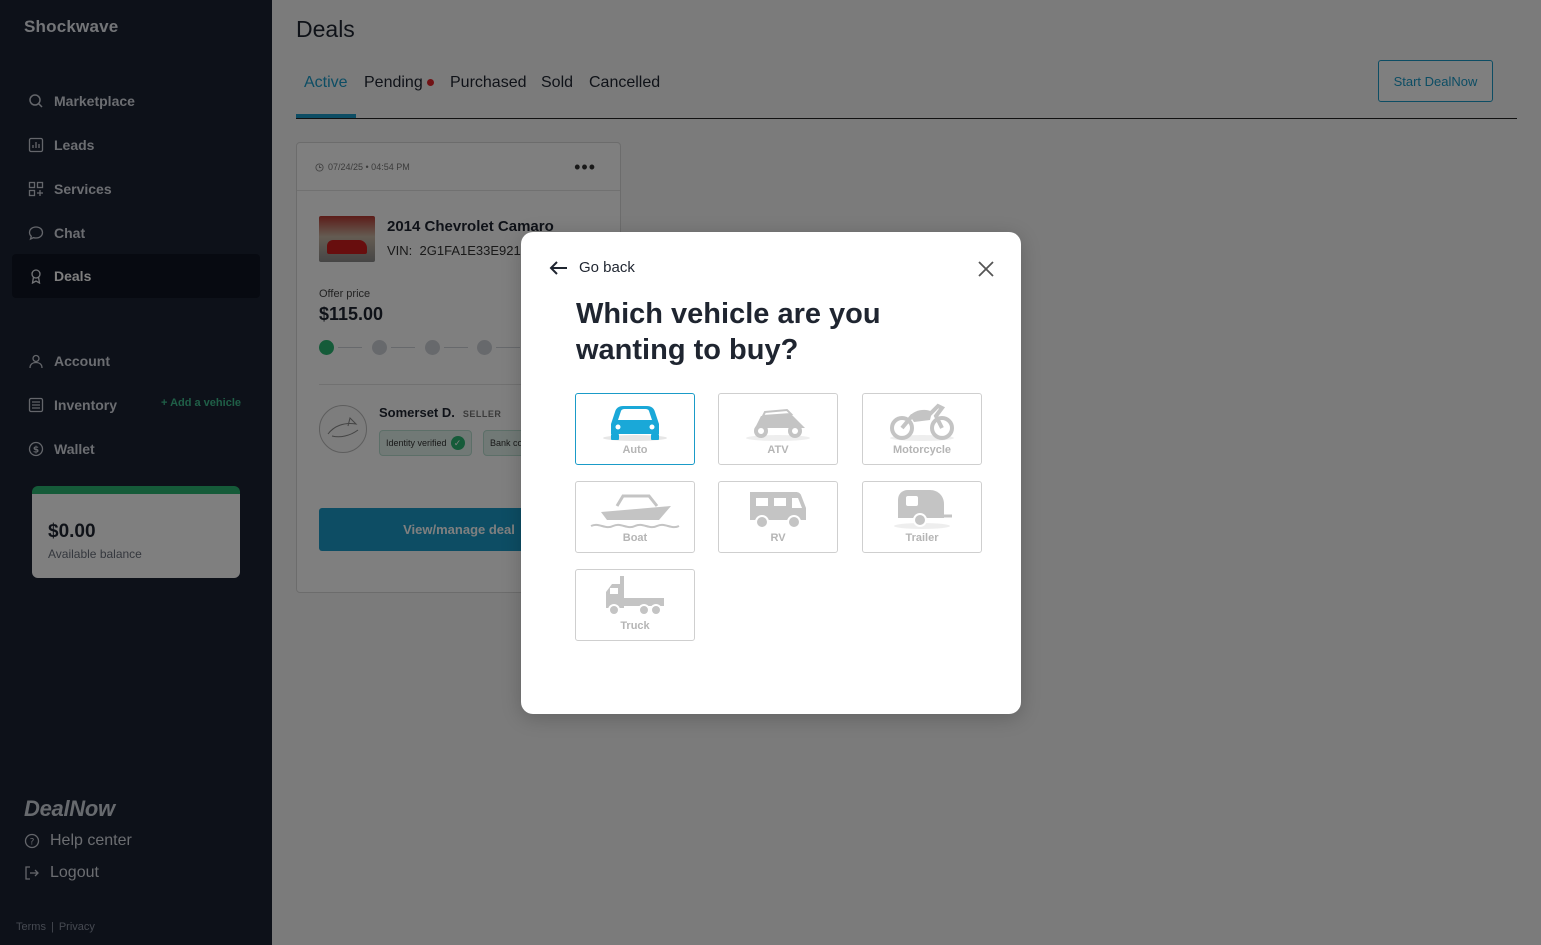  What do you see at coordinates (635, 423) in the screenshot?
I see `car-icon` at bounding box center [635, 423].